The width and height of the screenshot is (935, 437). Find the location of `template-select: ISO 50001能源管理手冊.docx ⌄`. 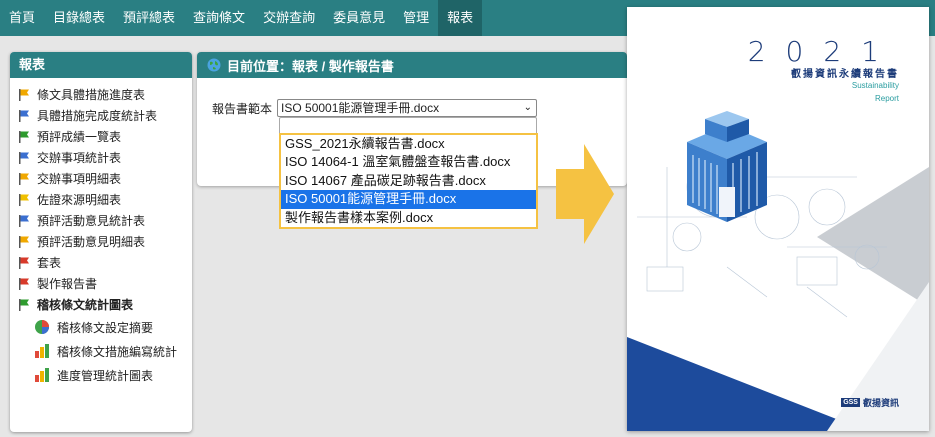

template-select: ISO 50001能源管理手冊.docx ⌄ is located at coordinates (407, 108).